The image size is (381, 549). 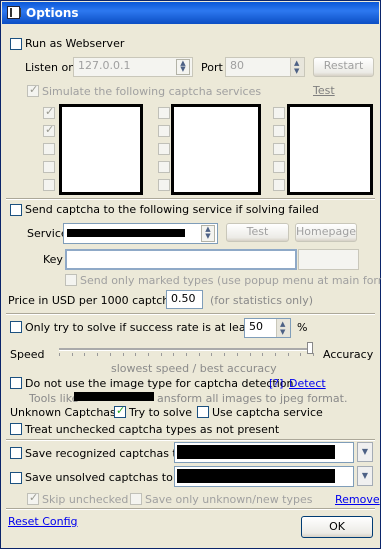 I want to click on price-hint: (for statistics only), so click(x=262, y=300).